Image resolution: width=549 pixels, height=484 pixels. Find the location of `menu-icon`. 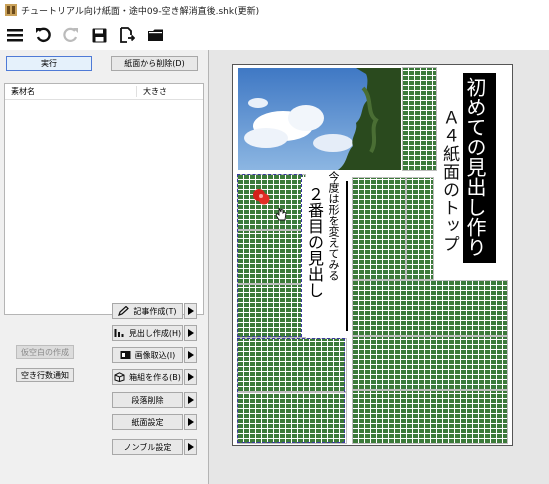

menu-icon is located at coordinates (15, 35).